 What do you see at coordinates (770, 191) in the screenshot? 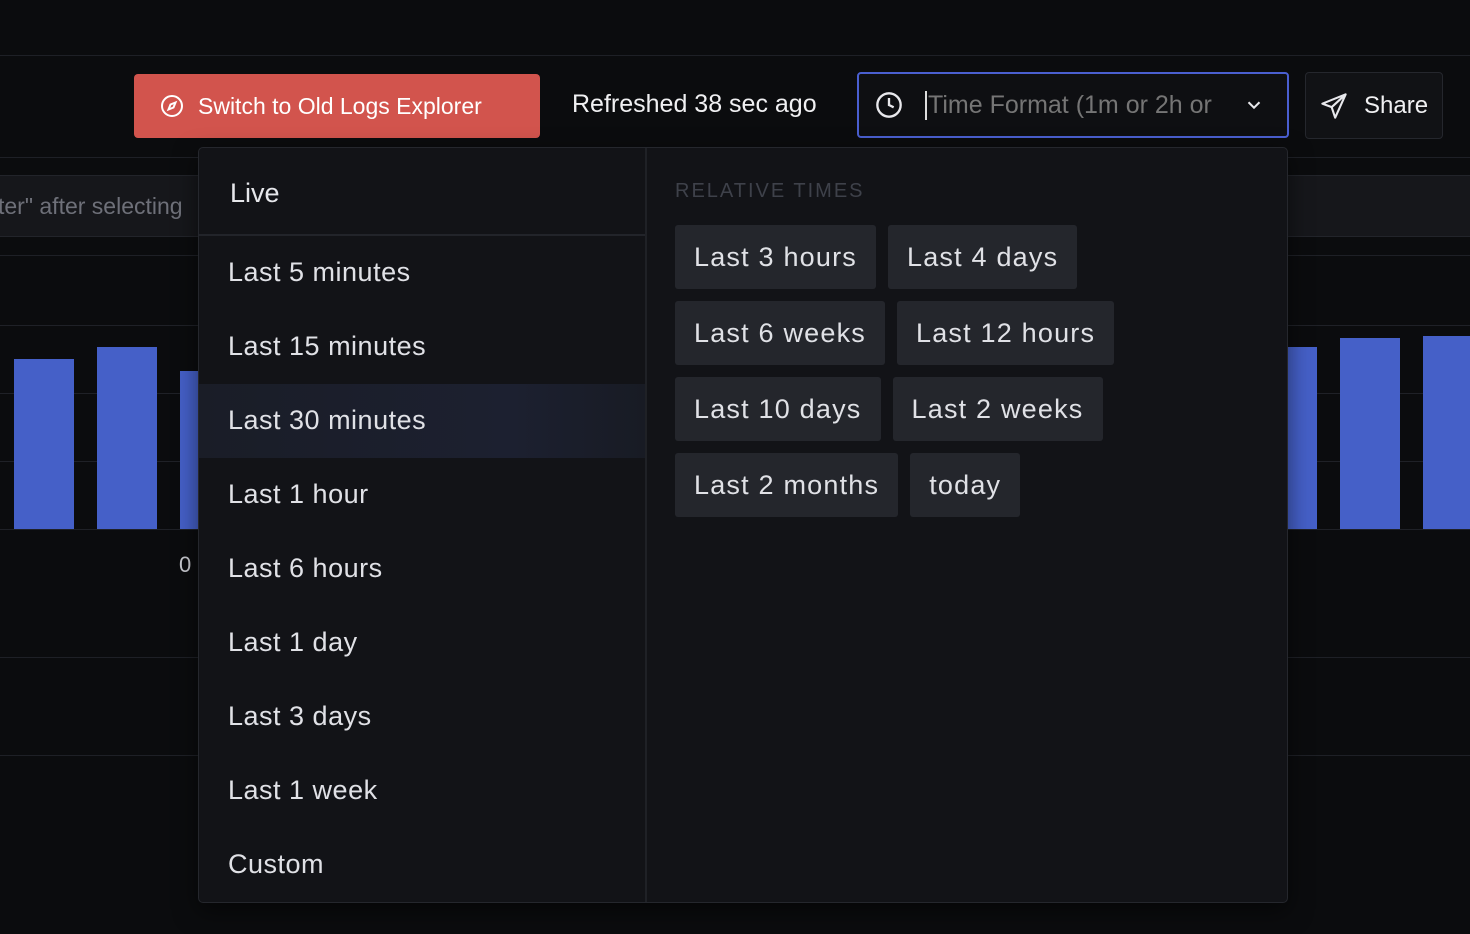
I see `relative-times-heading: RELATIVE TIMES` at bounding box center [770, 191].